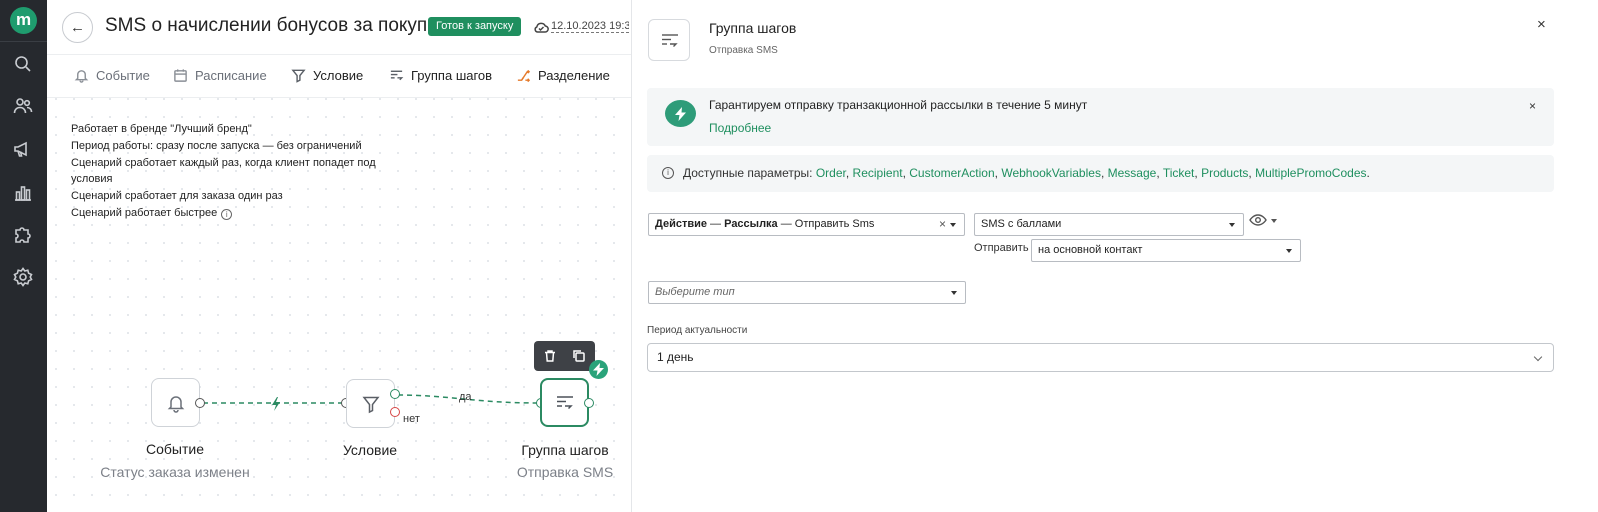  I want to click on toolbar-event: Событие, so click(112, 75).